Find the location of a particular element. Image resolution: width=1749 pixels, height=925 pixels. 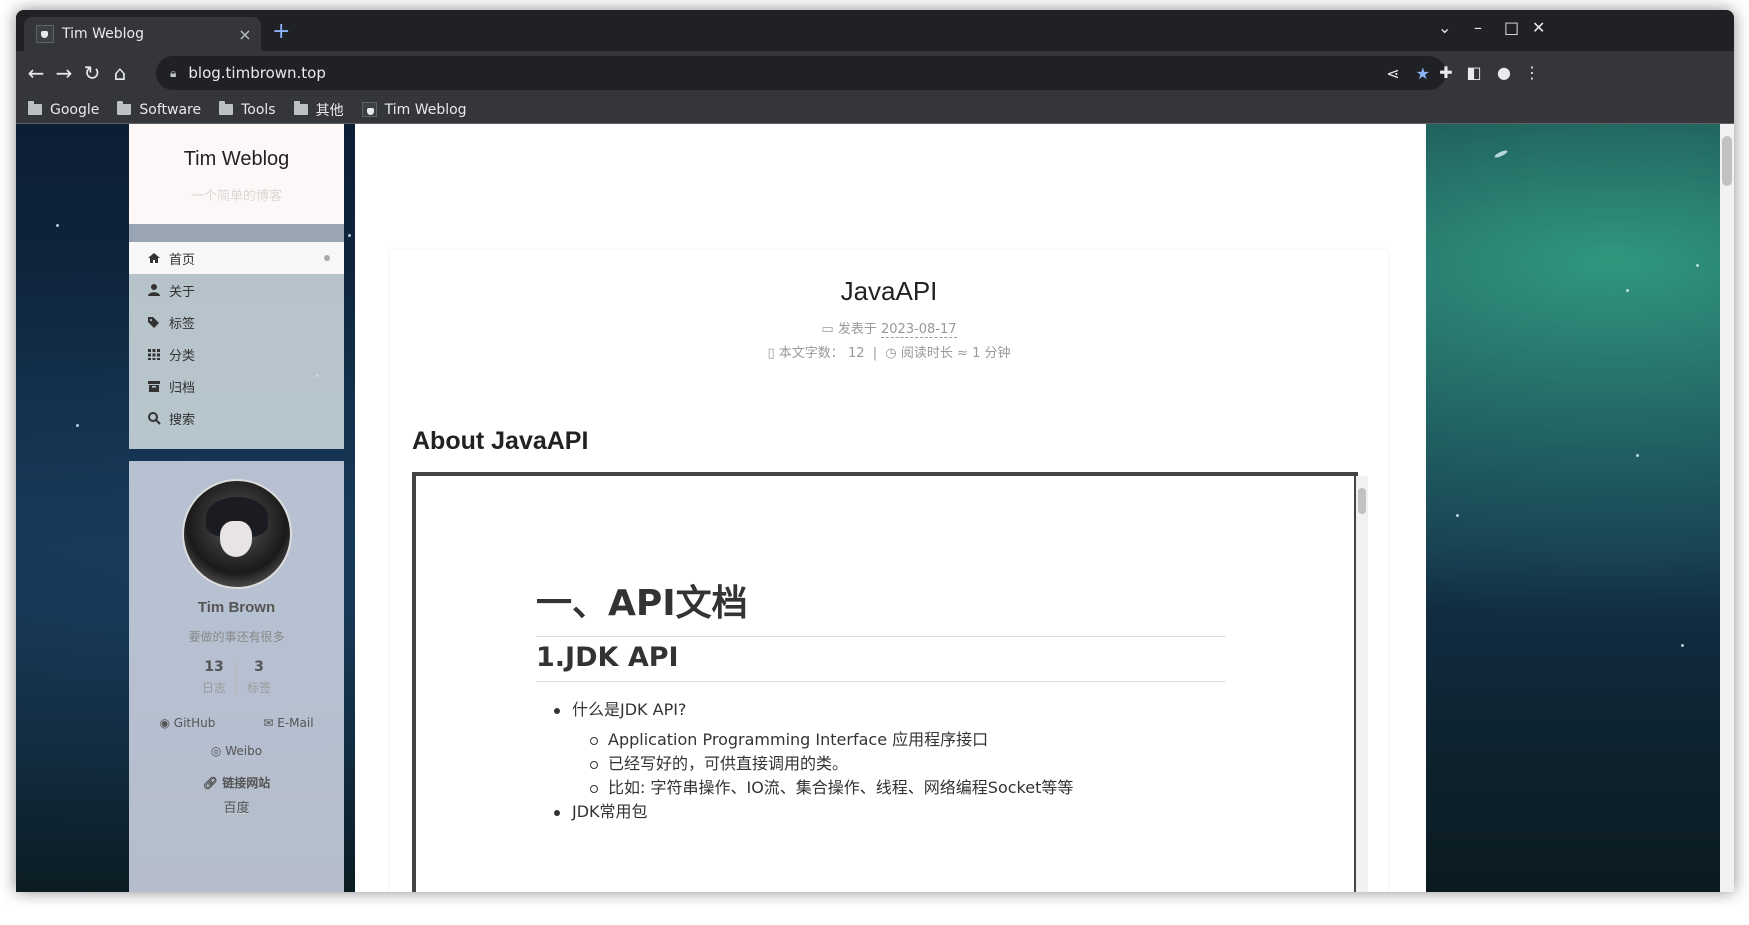

posts-count: 13 is located at coordinates (214, 667).